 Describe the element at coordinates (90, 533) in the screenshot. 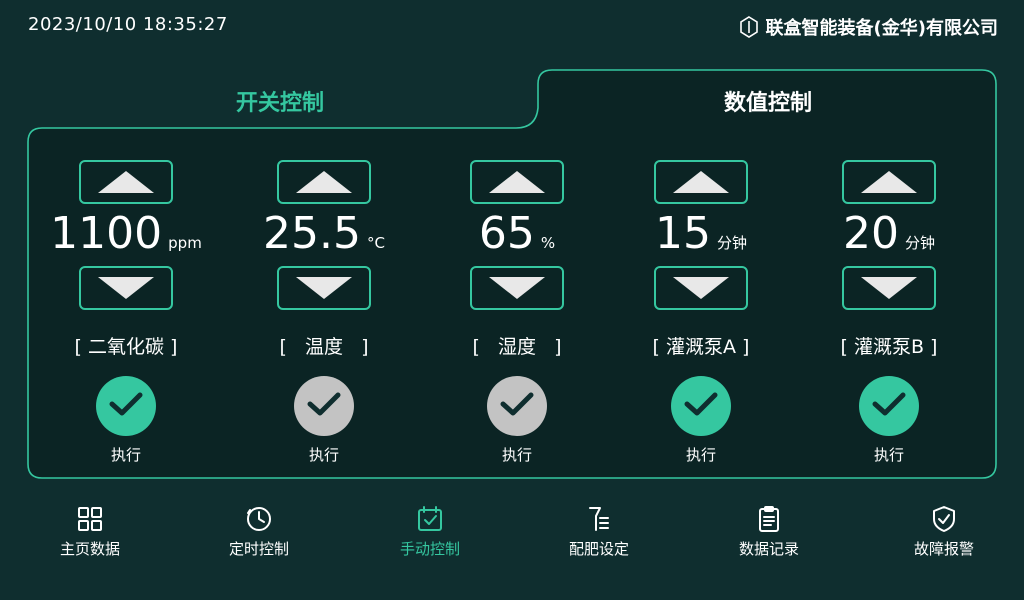

I see `nav-item: 主页数据` at that location.